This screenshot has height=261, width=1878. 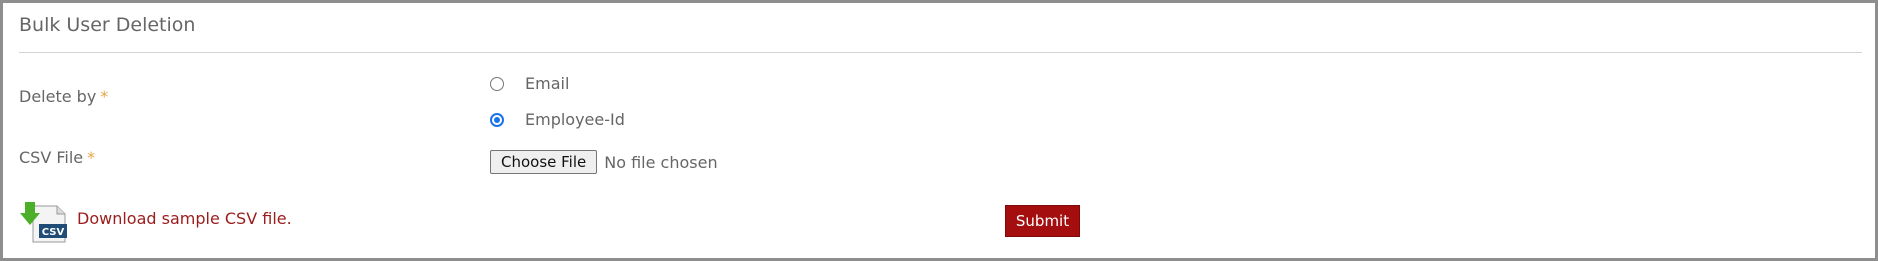 I want to click on radio-option-employee-id: Employee-Id, so click(x=557, y=119).